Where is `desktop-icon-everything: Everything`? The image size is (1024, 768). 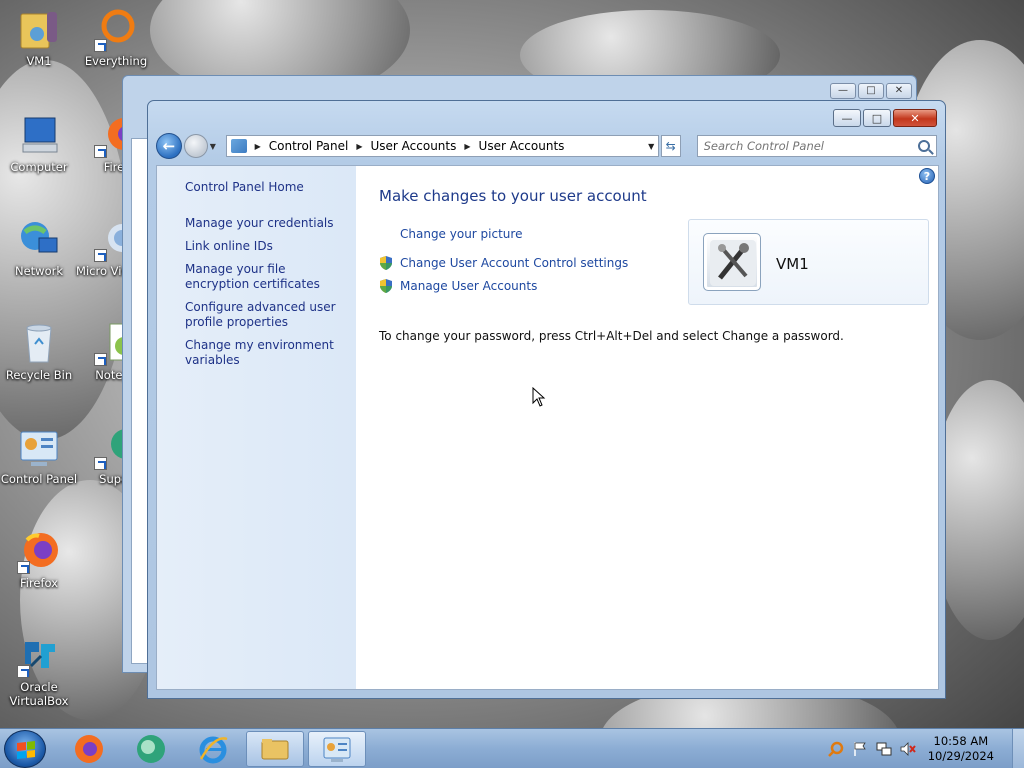
desktop-icon-everything: Everything is located at coordinates (116, 38).